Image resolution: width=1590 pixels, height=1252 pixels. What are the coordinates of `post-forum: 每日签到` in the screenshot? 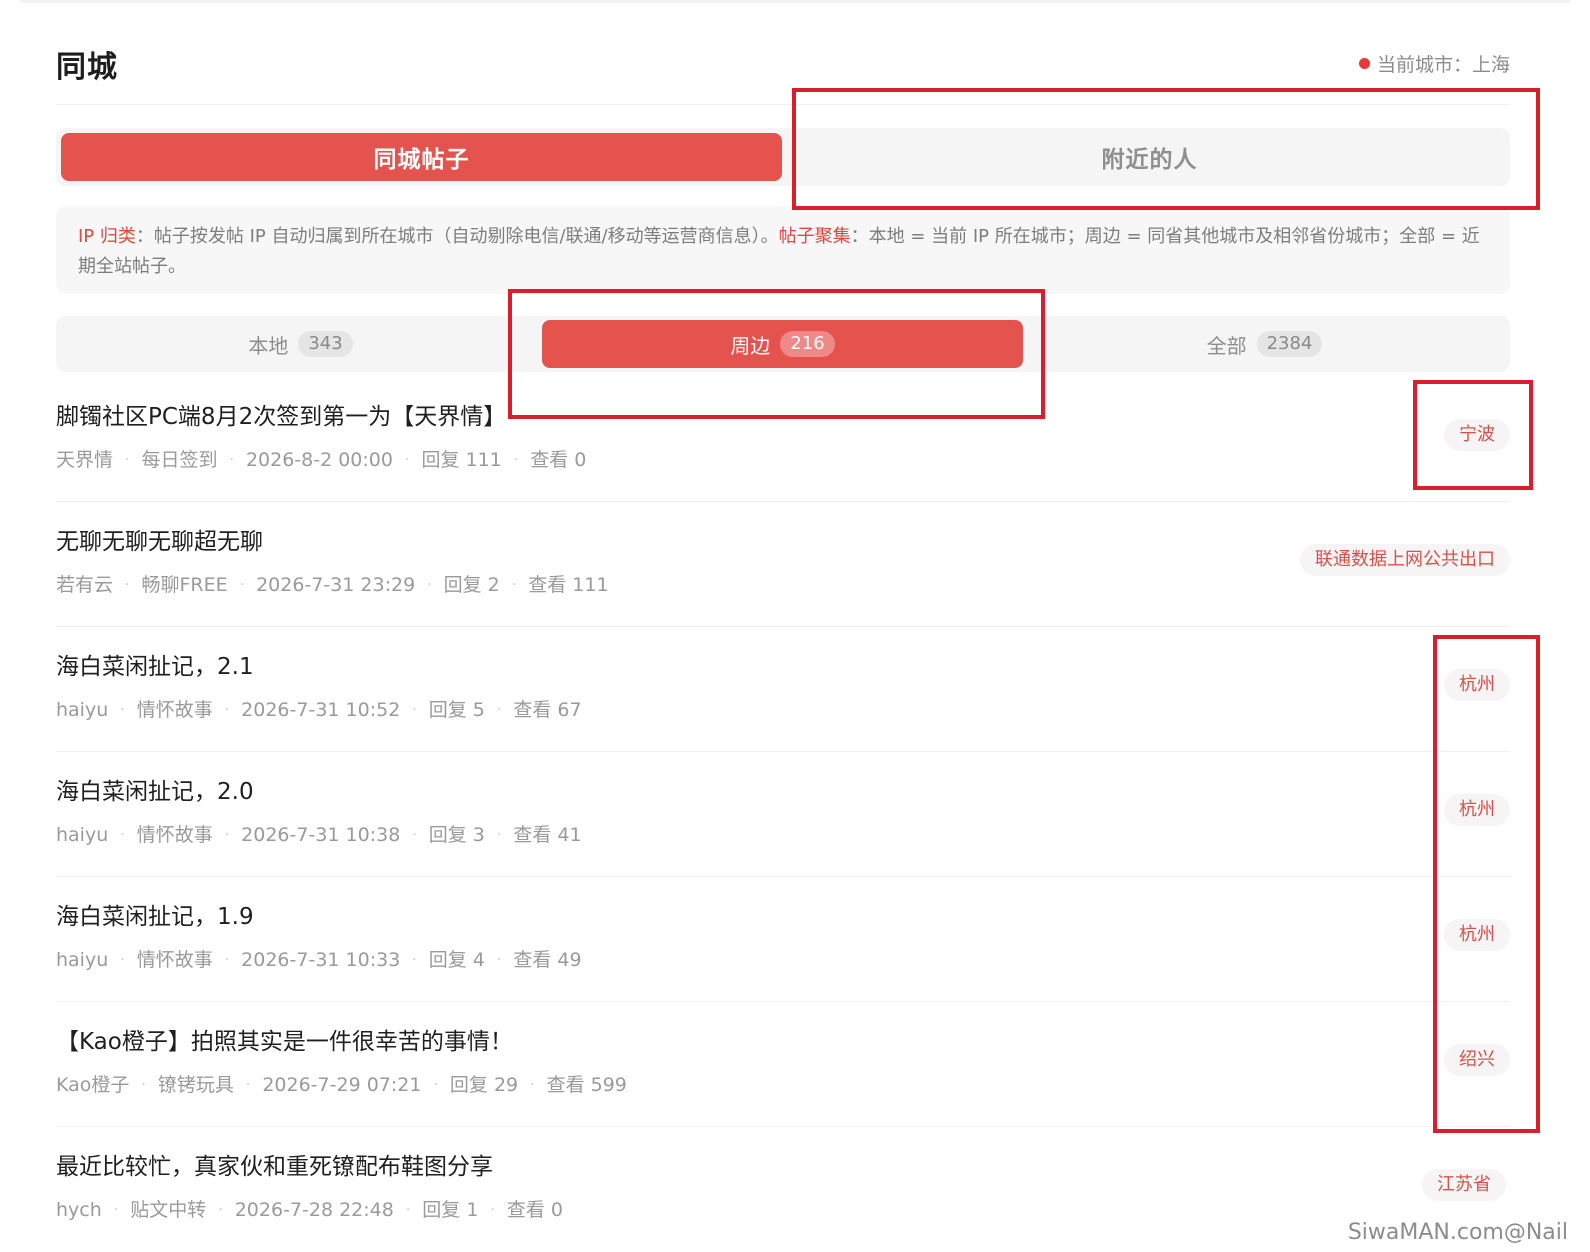 It's located at (179, 460).